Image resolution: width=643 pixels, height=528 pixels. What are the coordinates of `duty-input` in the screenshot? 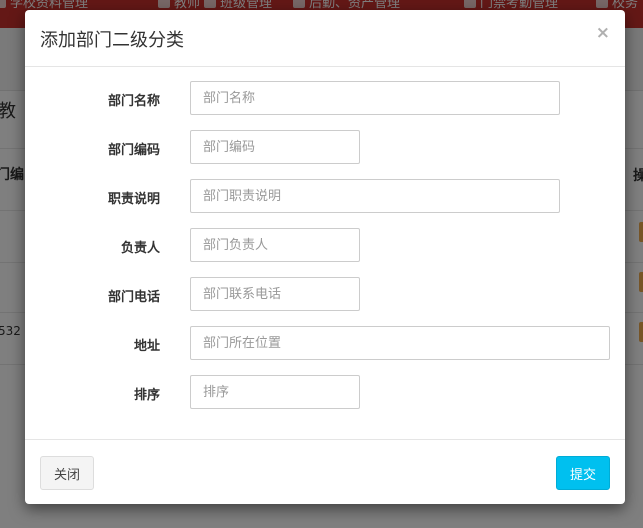 It's located at (375, 196).